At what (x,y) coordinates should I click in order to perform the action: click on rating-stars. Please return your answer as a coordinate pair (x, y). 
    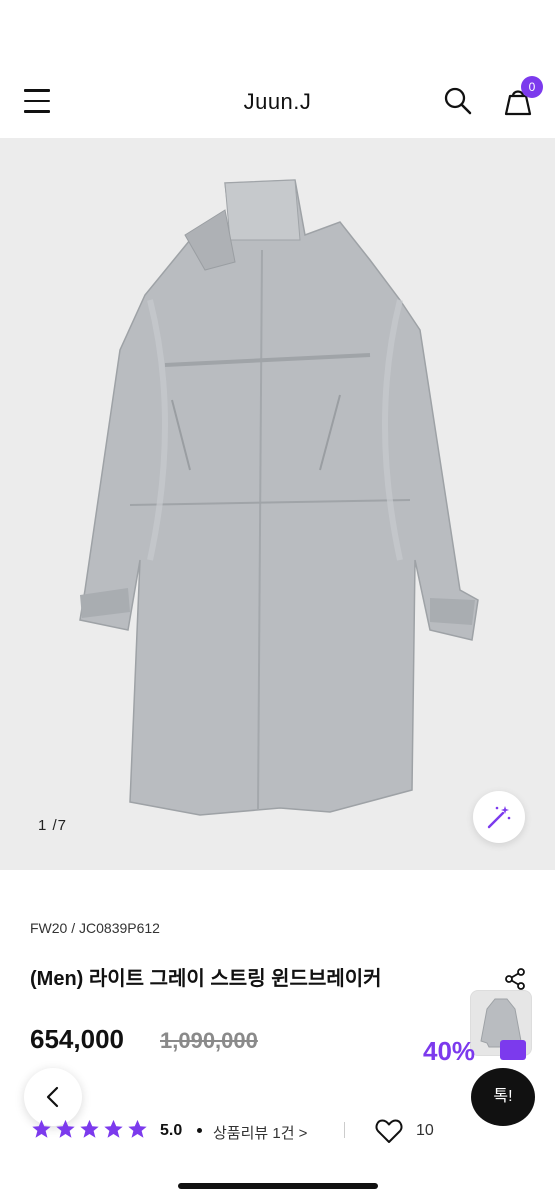
    Looking at the image, I should click on (90, 1130).